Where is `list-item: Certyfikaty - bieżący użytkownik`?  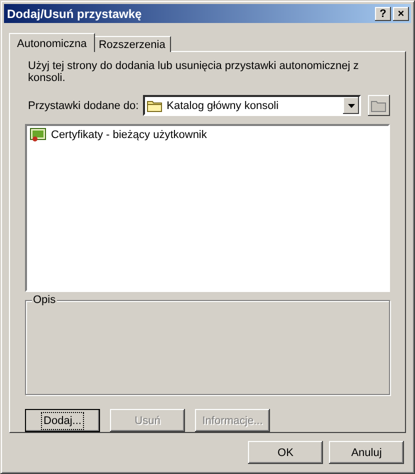 list-item: Certyfikaty - bieżący użytkownik is located at coordinates (129, 135).